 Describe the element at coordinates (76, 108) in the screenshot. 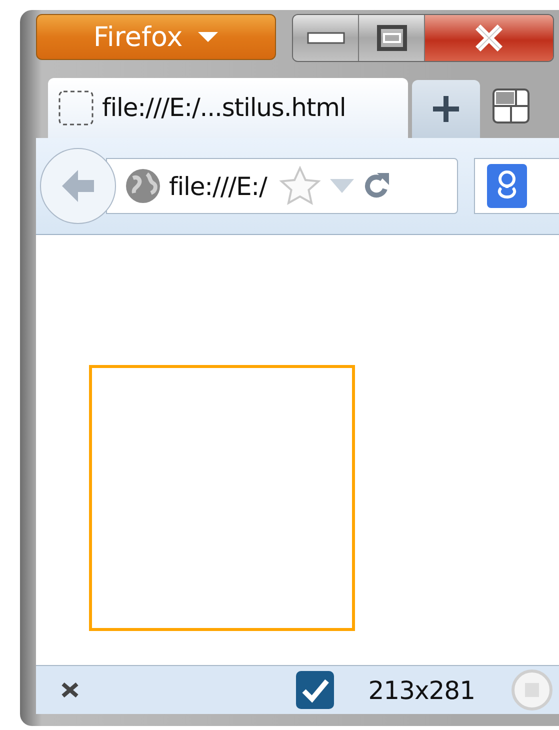

I see `blank-page-icon` at that location.